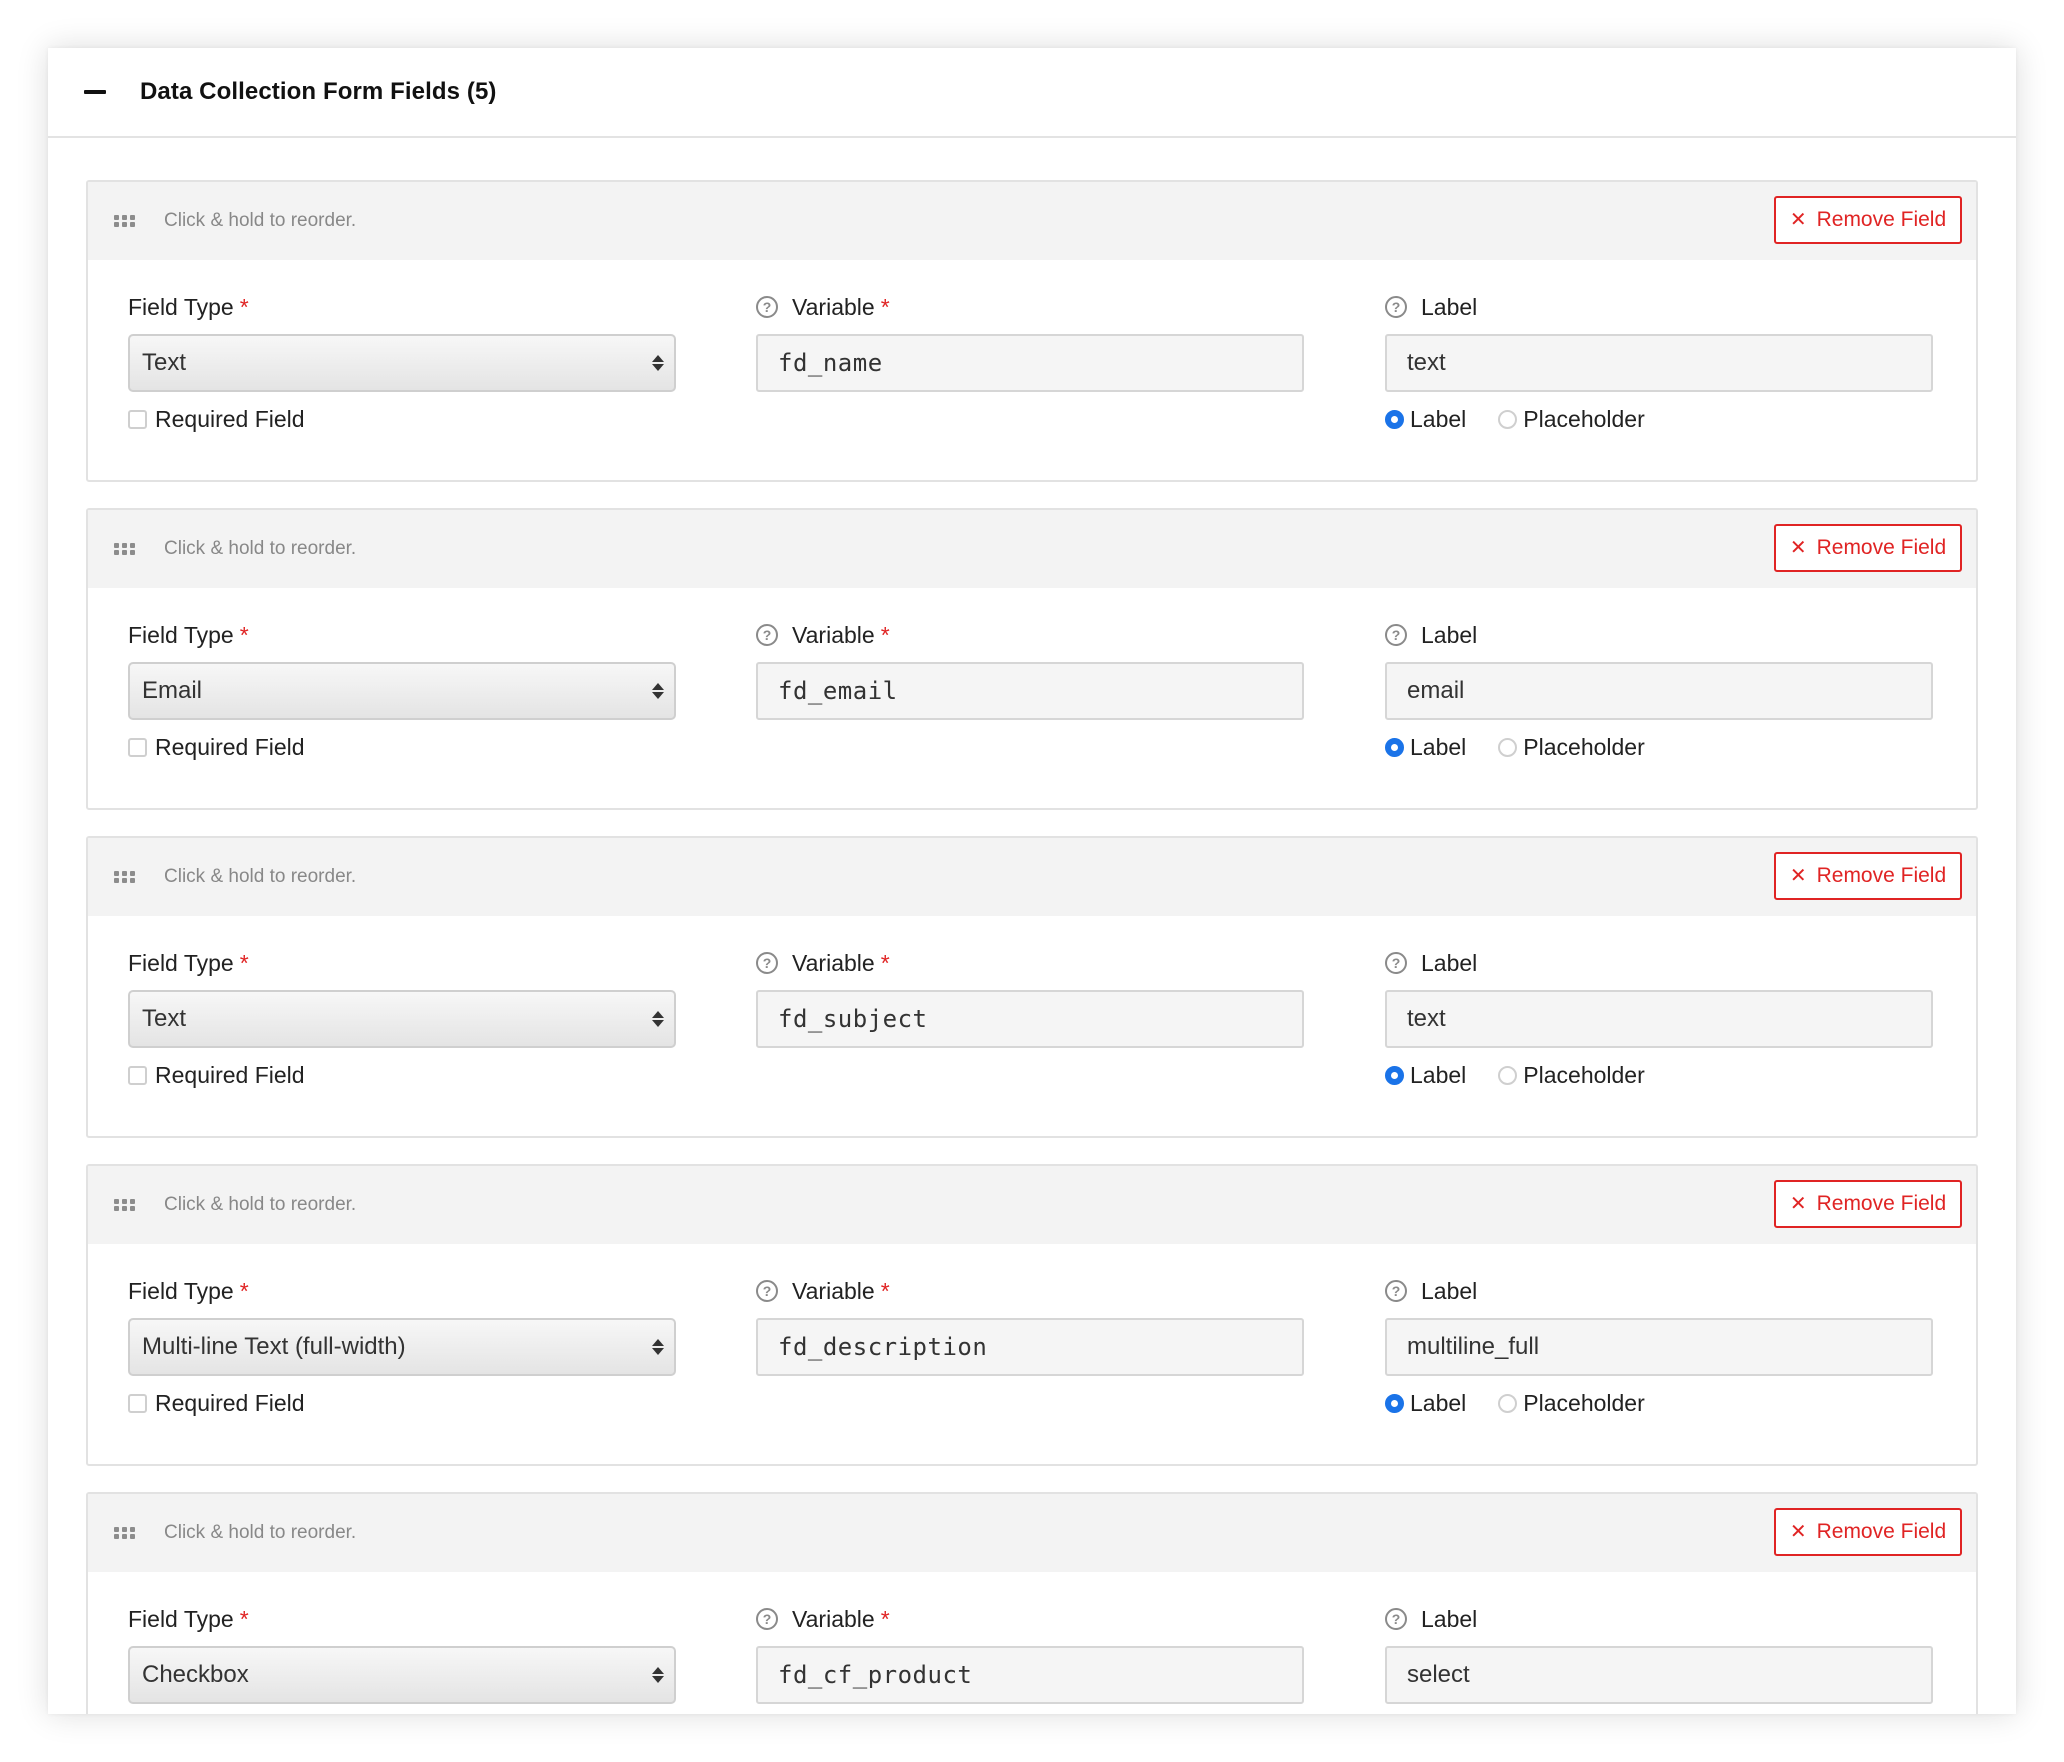 The image size is (2064, 1762). What do you see at coordinates (1032, 93) in the screenshot?
I see `panel-header: Data Collection Form Fields (5)` at bounding box center [1032, 93].